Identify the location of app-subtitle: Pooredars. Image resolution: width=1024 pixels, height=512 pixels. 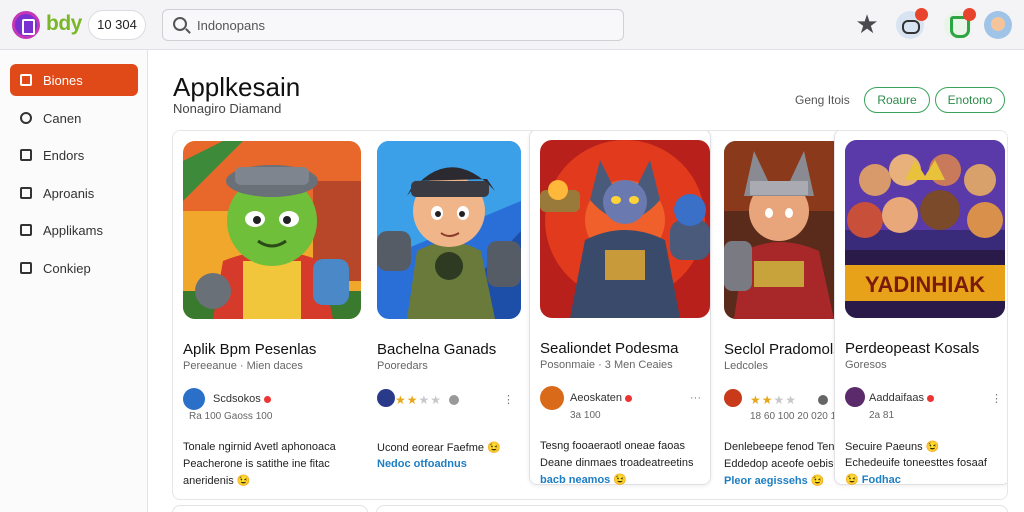
(402, 366).